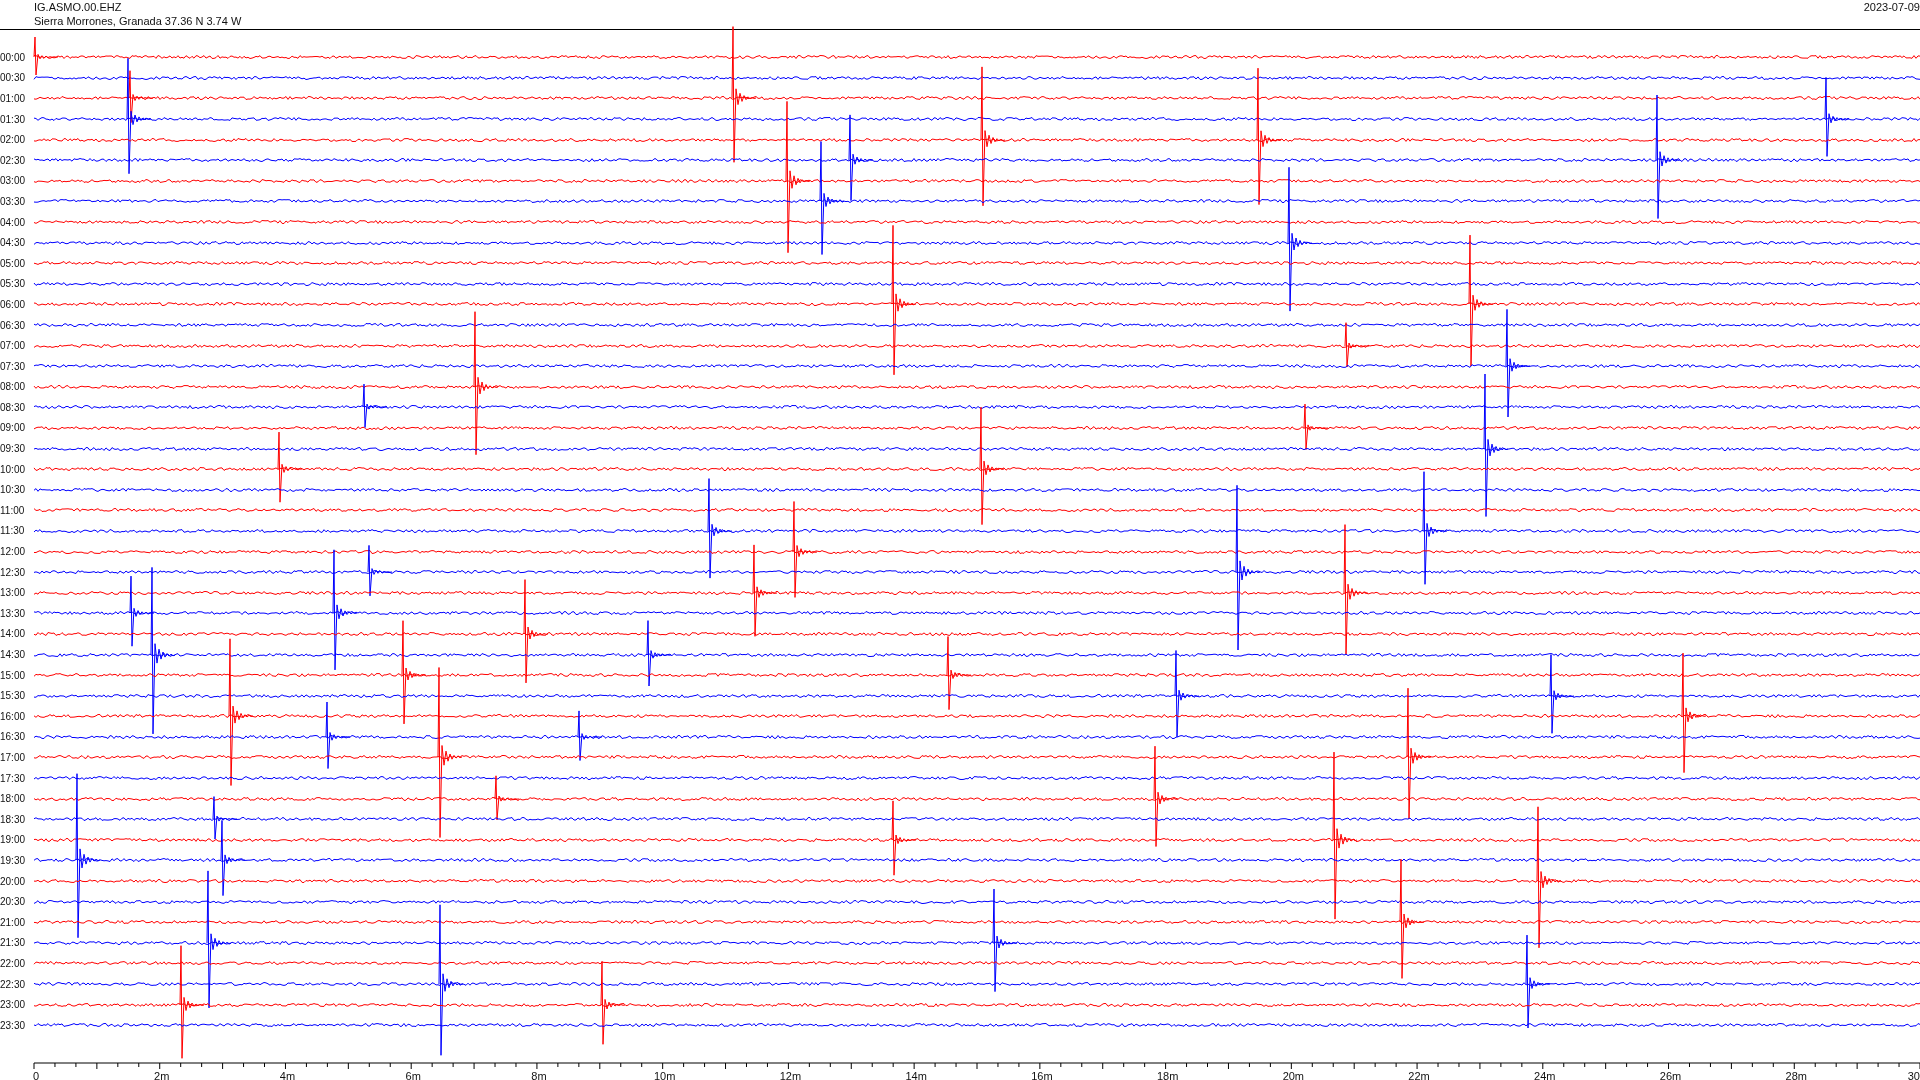  What do you see at coordinates (13, 881) in the screenshot?
I see `time-label: 20:00` at bounding box center [13, 881].